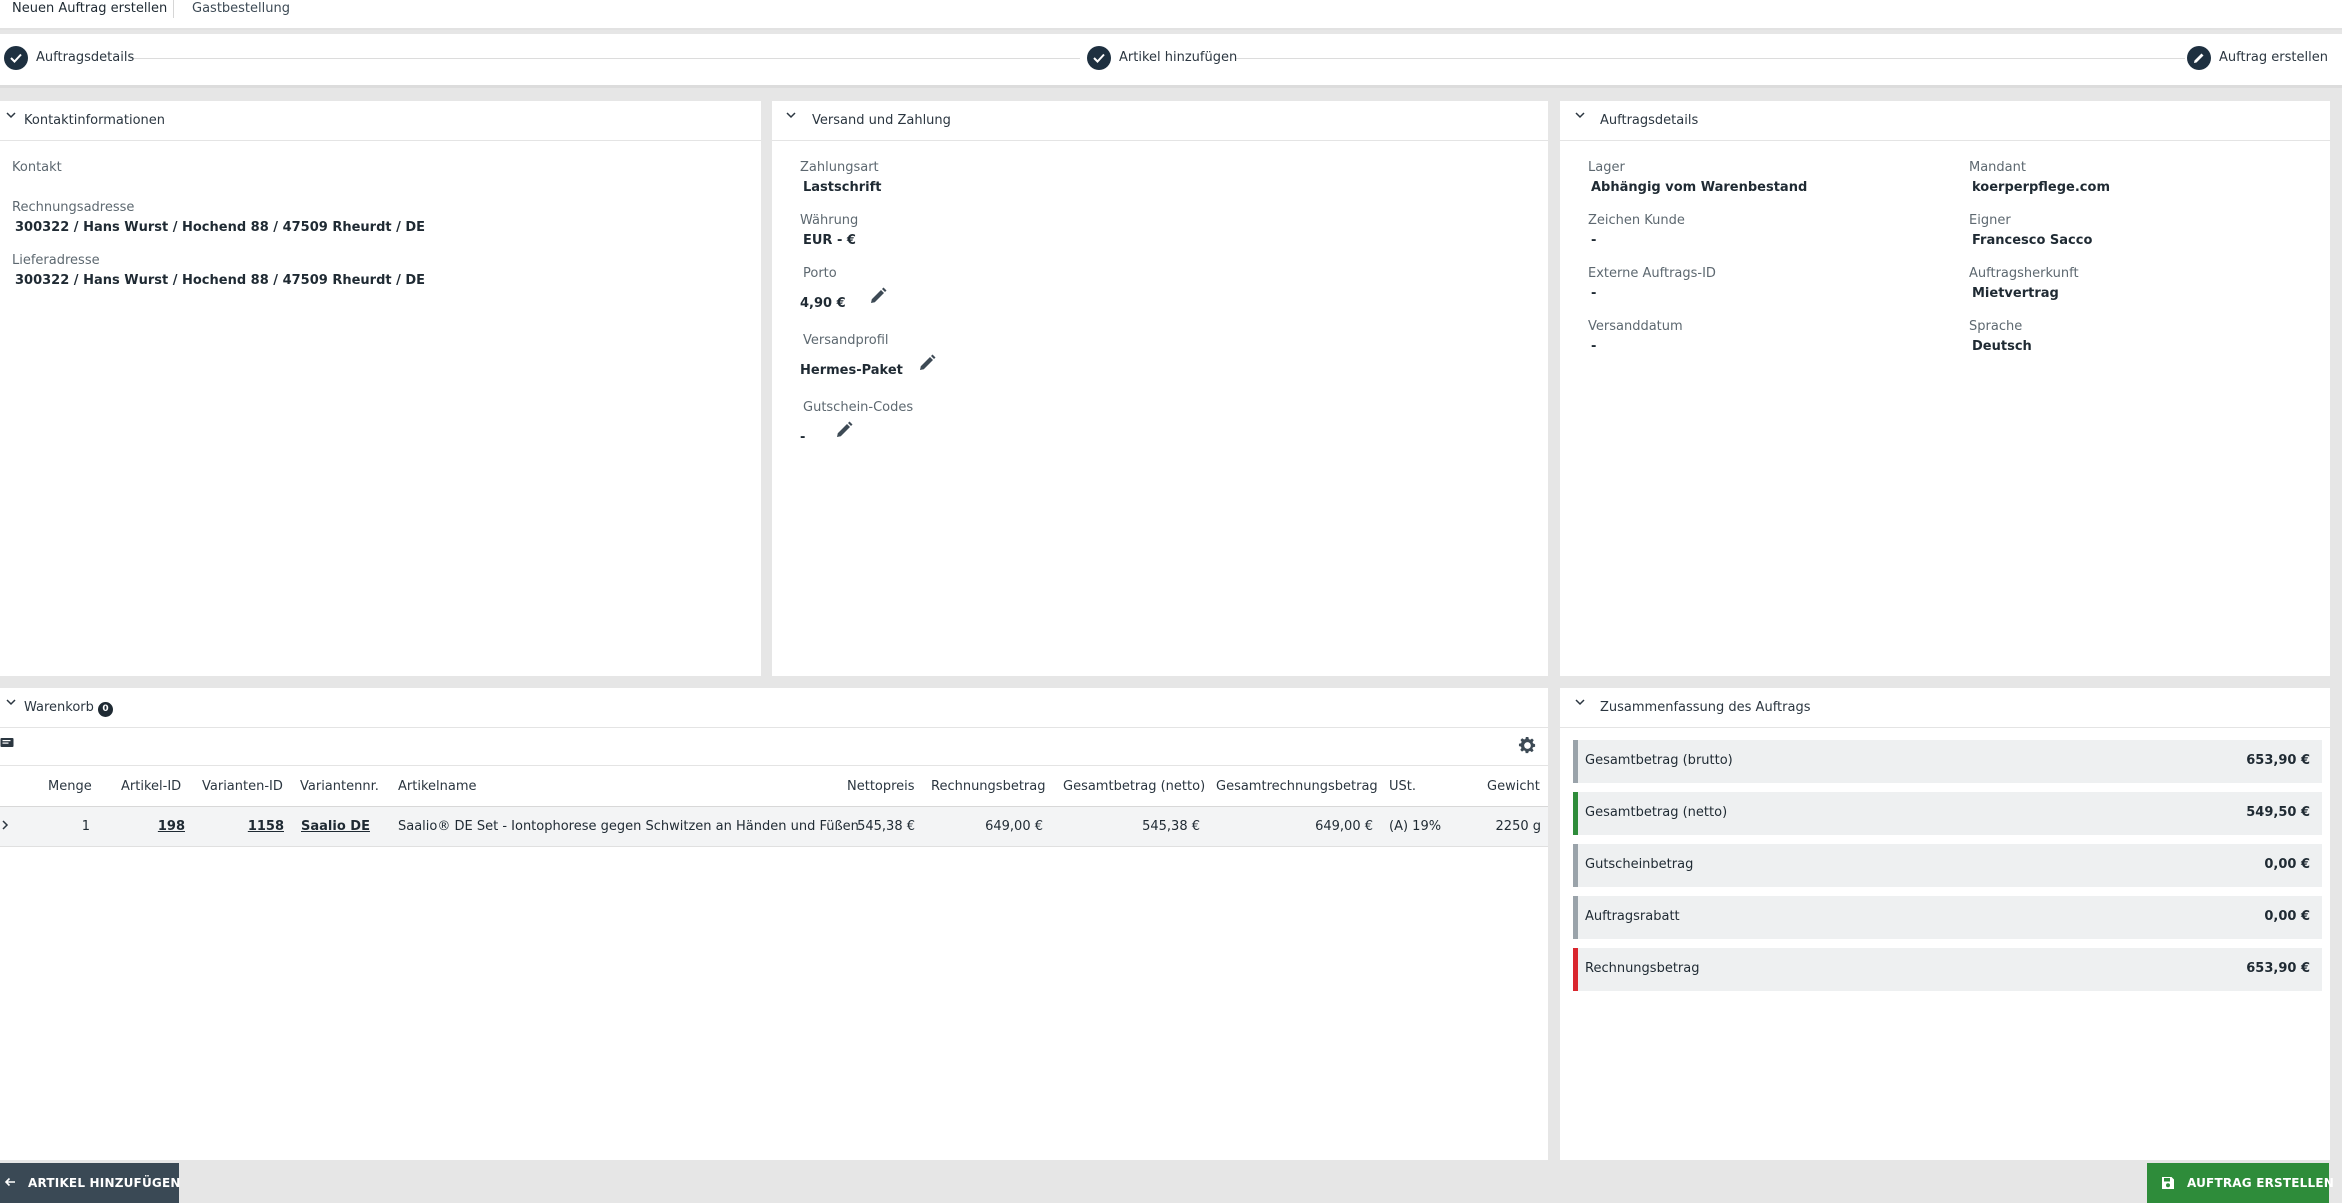 Image resolution: width=2342 pixels, height=1203 pixels. Describe the element at coordinates (2032, 240) in the screenshot. I see `owner-value: Francesco Sacco` at that location.